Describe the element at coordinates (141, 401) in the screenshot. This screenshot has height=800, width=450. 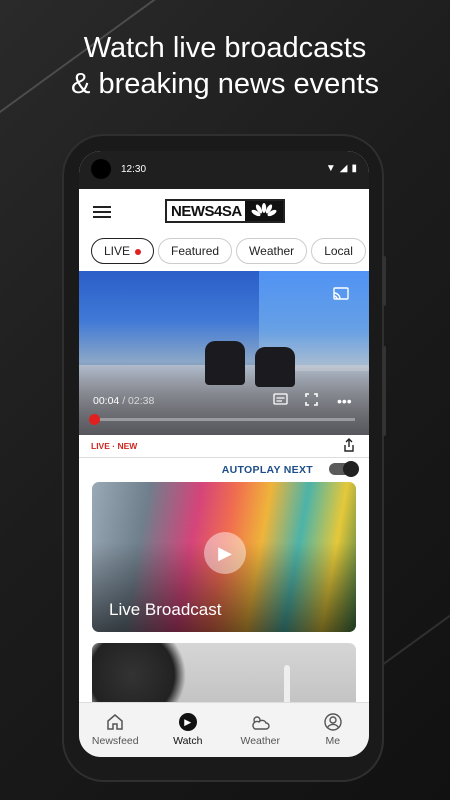
I see `video-duration: 02:38` at that location.